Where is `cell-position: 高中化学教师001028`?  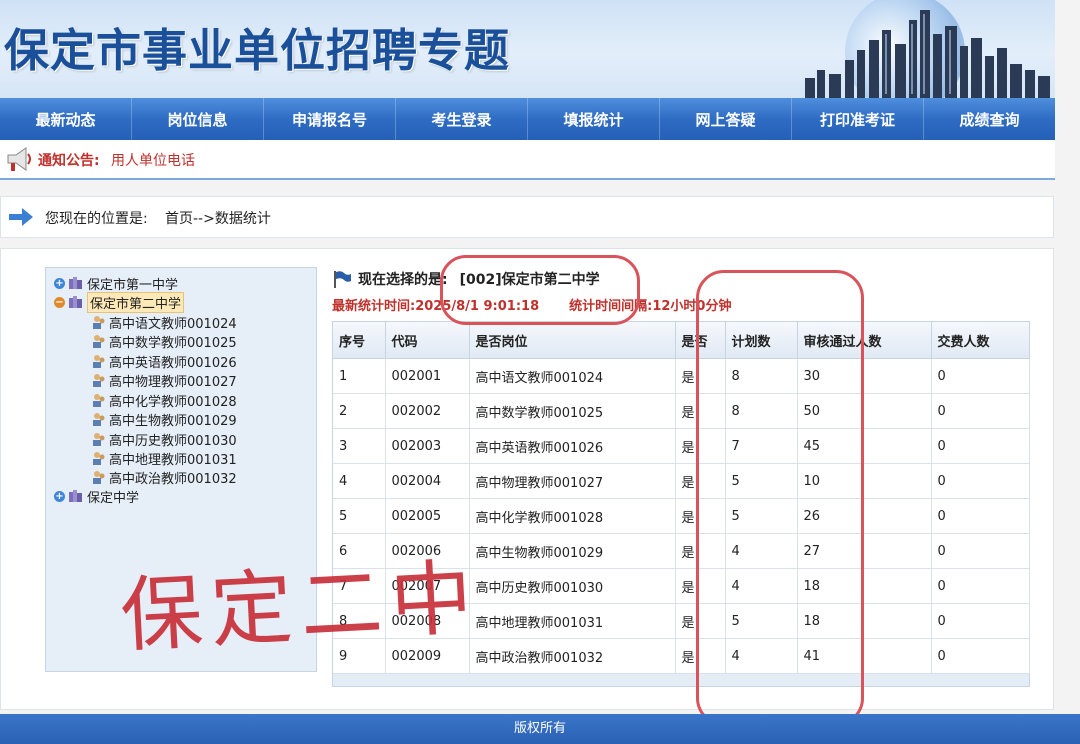 cell-position: 高中化学教师001028 is located at coordinates (572, 516).